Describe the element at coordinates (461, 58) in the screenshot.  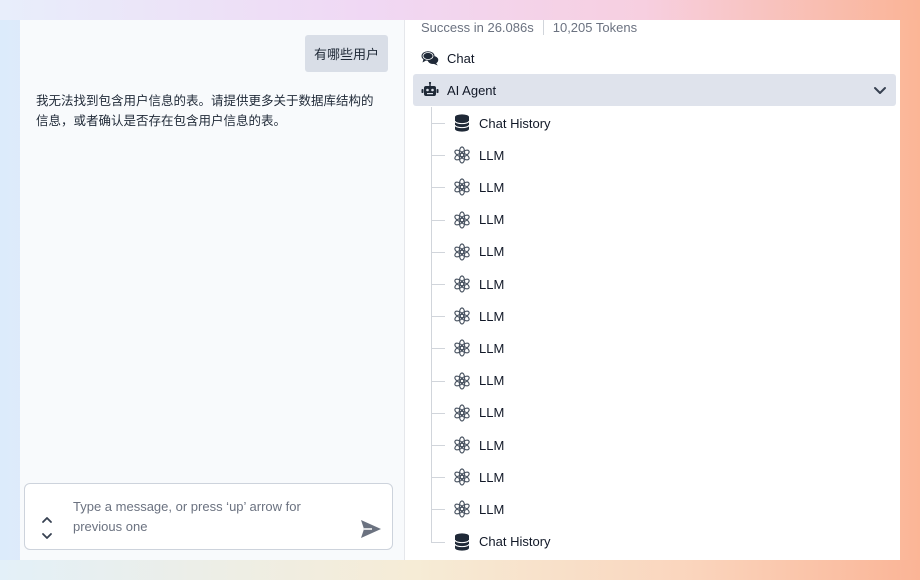
I see `tree-item-label: Chat` at that location.